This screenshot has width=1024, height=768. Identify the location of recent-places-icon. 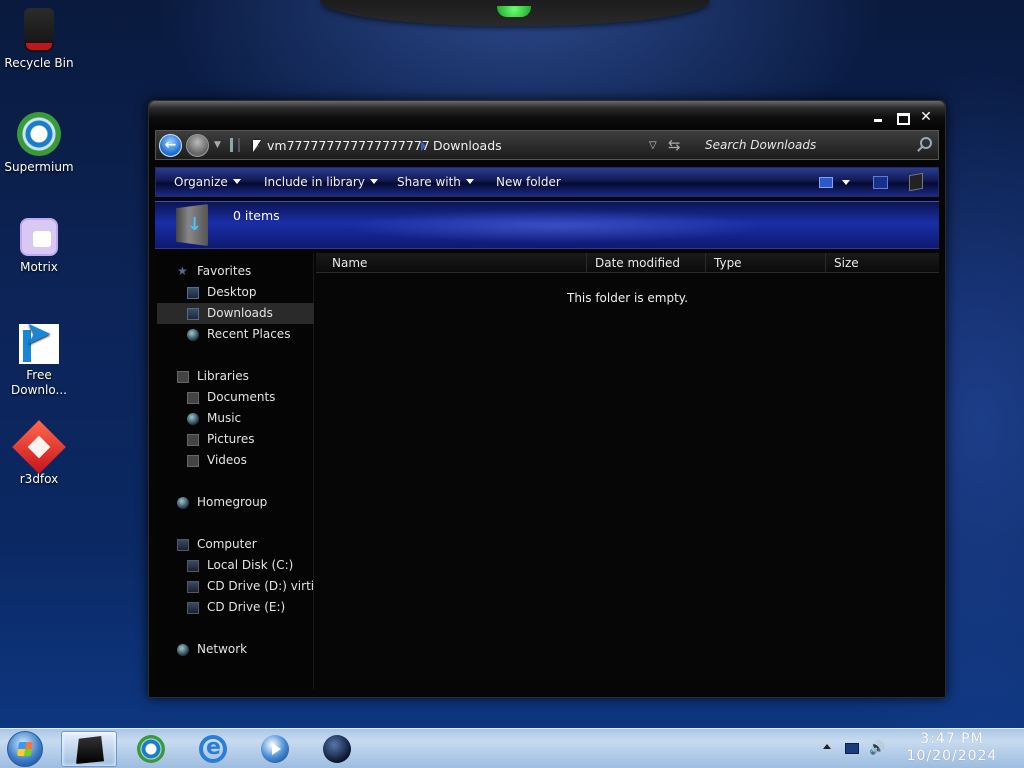
(193, 335).